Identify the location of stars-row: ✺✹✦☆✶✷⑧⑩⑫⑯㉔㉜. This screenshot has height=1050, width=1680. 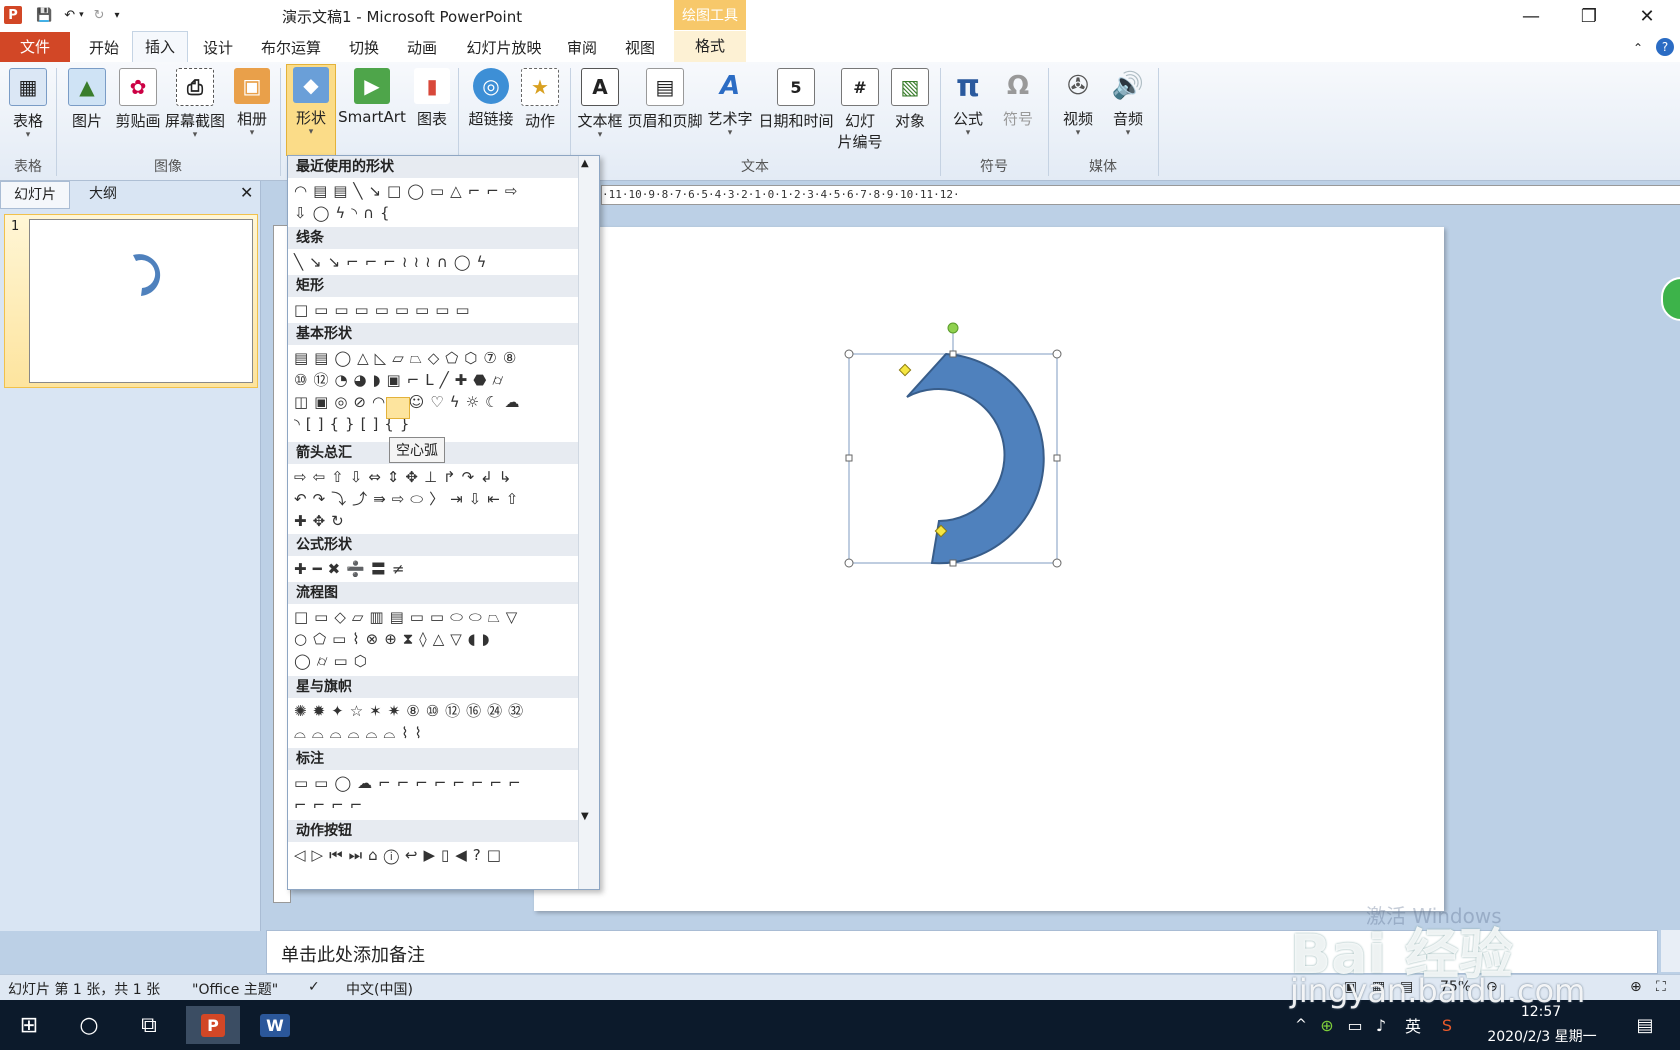
(411, 711).